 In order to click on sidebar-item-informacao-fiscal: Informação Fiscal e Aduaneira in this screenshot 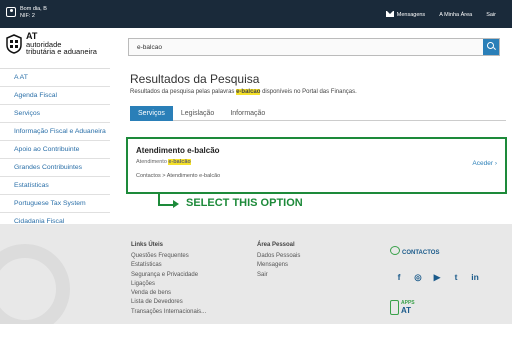, I will do `click(55, 132)`.